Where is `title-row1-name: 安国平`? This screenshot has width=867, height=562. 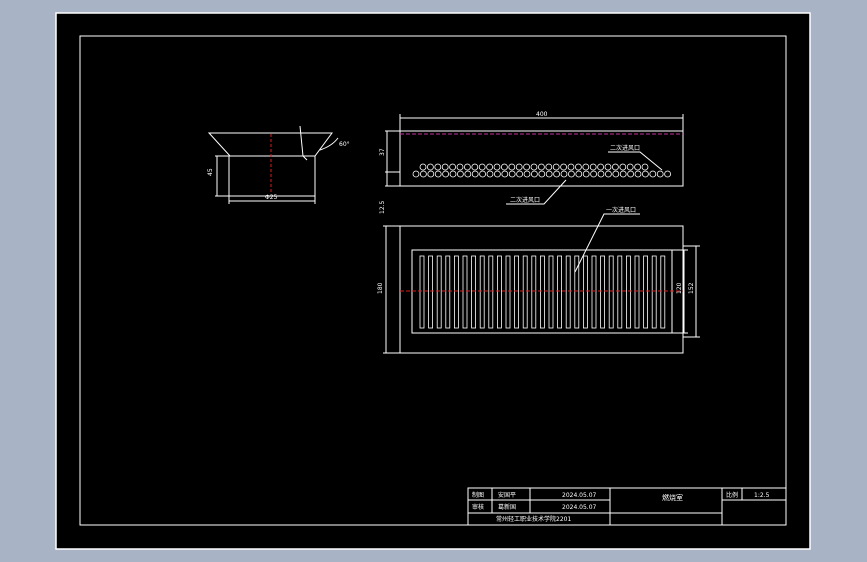
title-row1-name: 安国平 is located at coordinates (507, 495).